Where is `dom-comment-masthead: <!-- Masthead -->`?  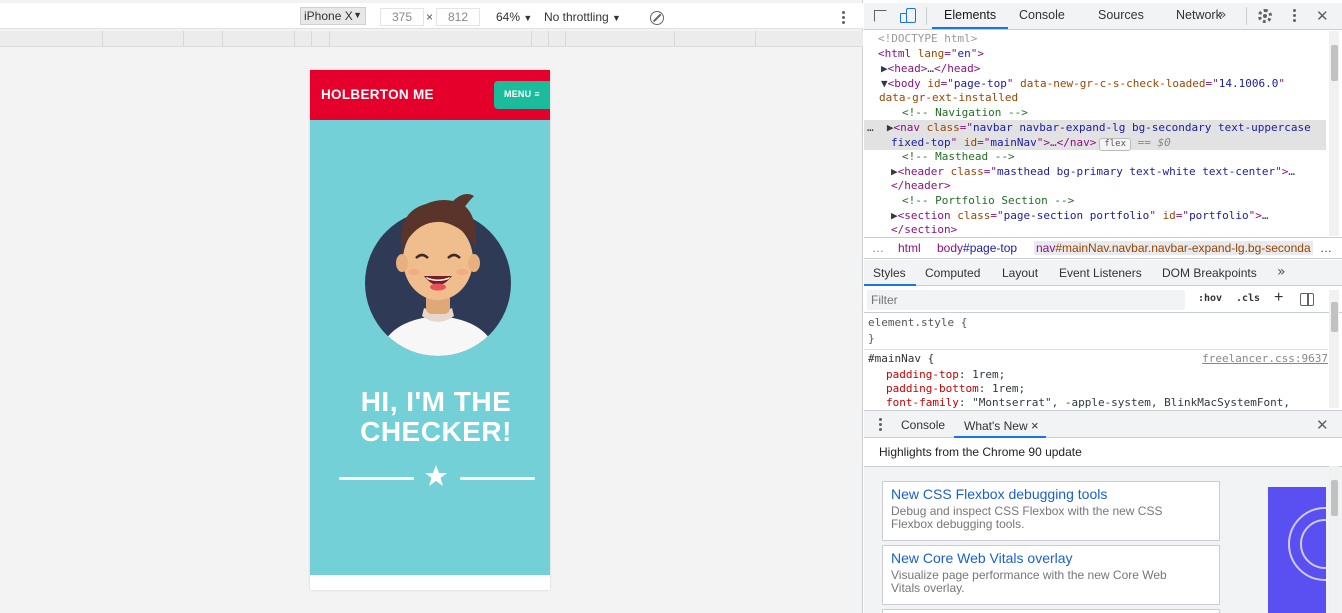
dom-comment-masthead: <!-- Masthead --> is located at coordinates (958, 157).